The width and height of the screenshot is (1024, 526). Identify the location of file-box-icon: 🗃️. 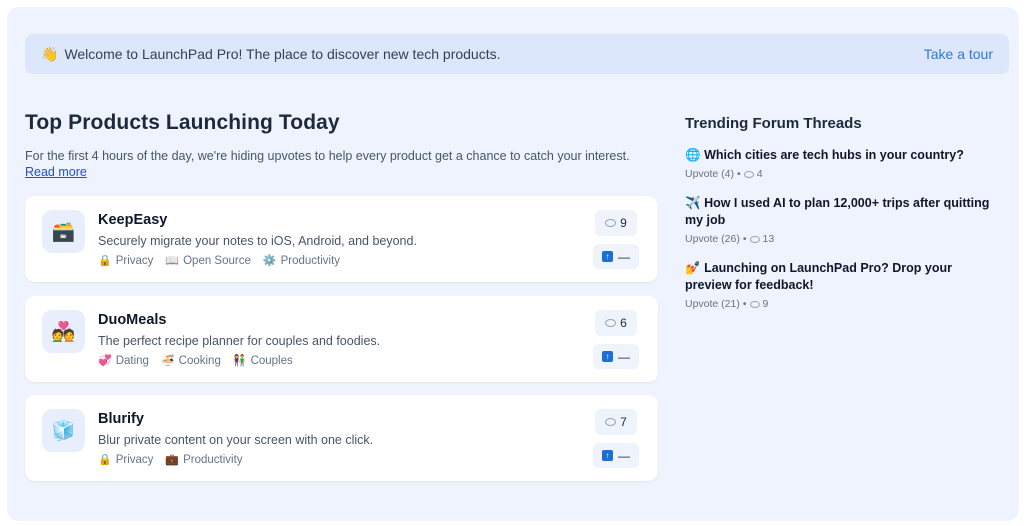
(63, 231).